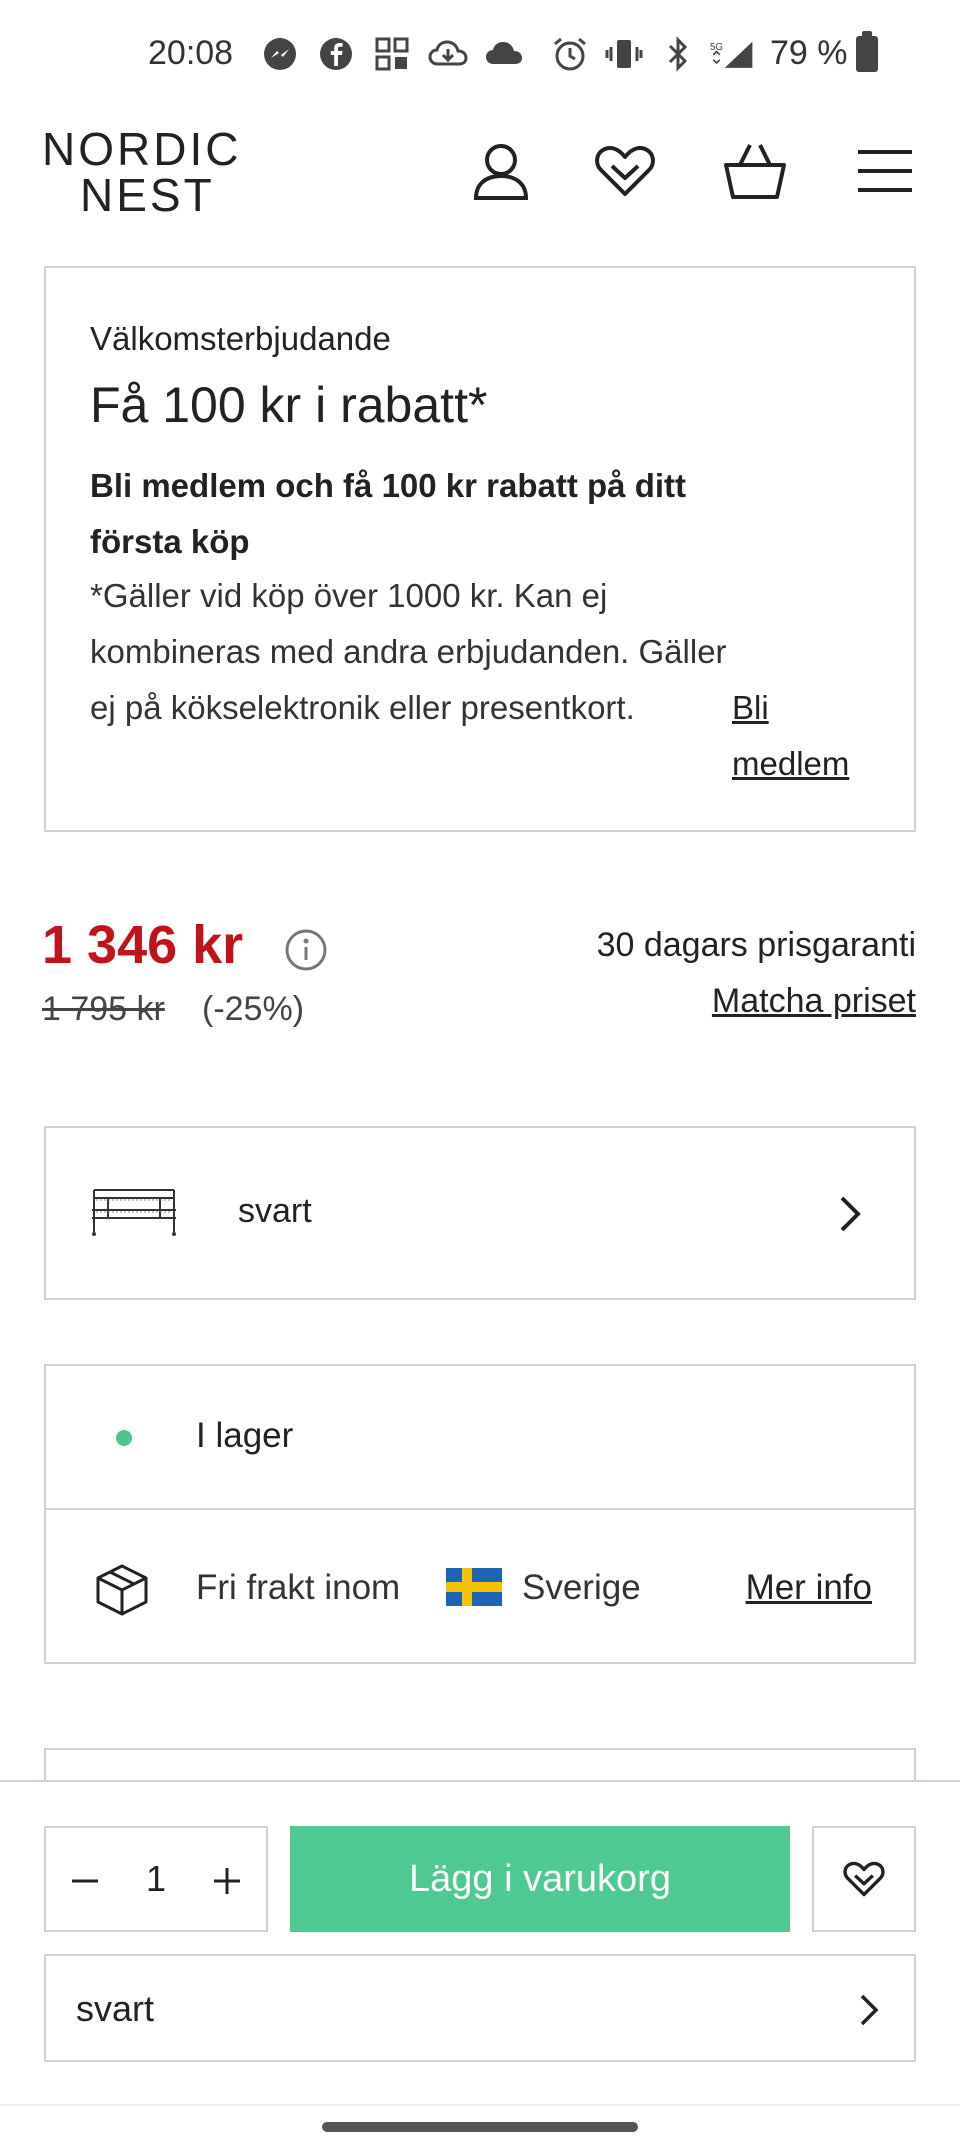 The image size is (960, 2144). What do you see at coordinates (480, 2127) in the screenshot?
I see `home-indicator` at bounding box center [480, 2127].